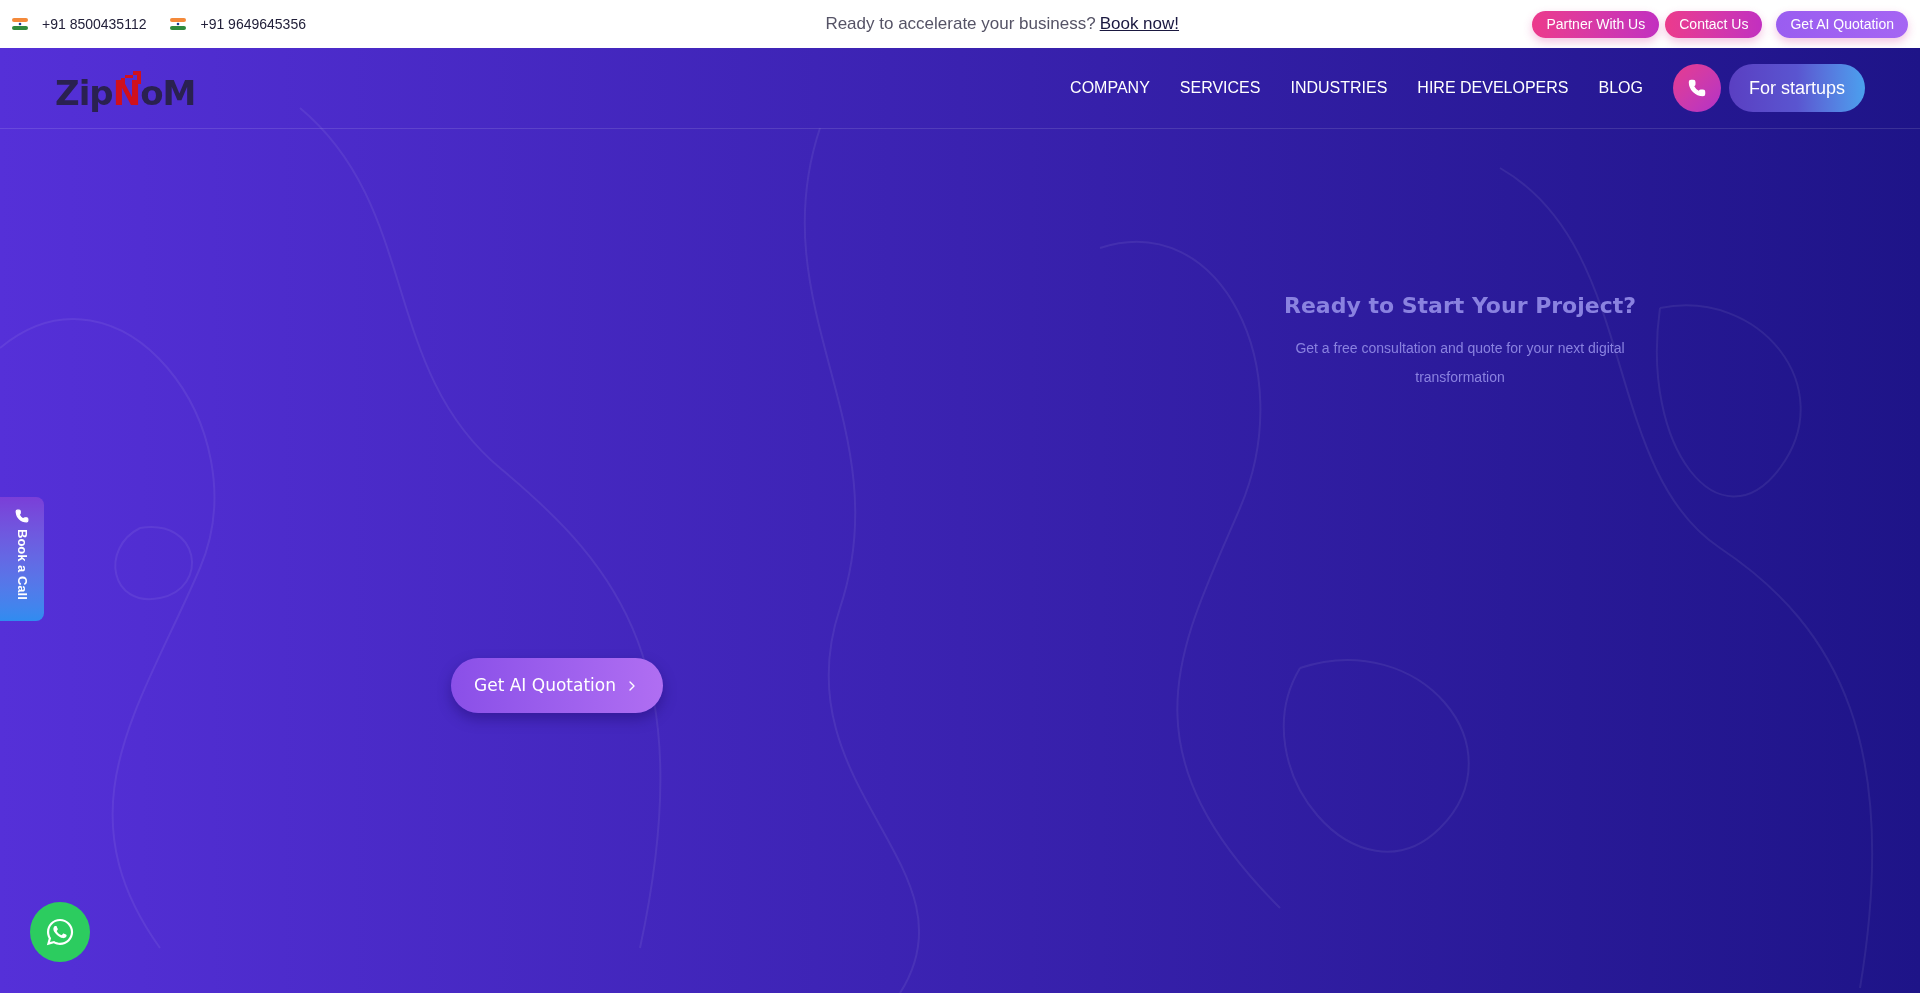 Image resolution: width=1920 pixels, height=993 pixels. Describe the element at coordinates (1796, 88) in the screenshot. I see `for-startups-button: For startups` at that location.